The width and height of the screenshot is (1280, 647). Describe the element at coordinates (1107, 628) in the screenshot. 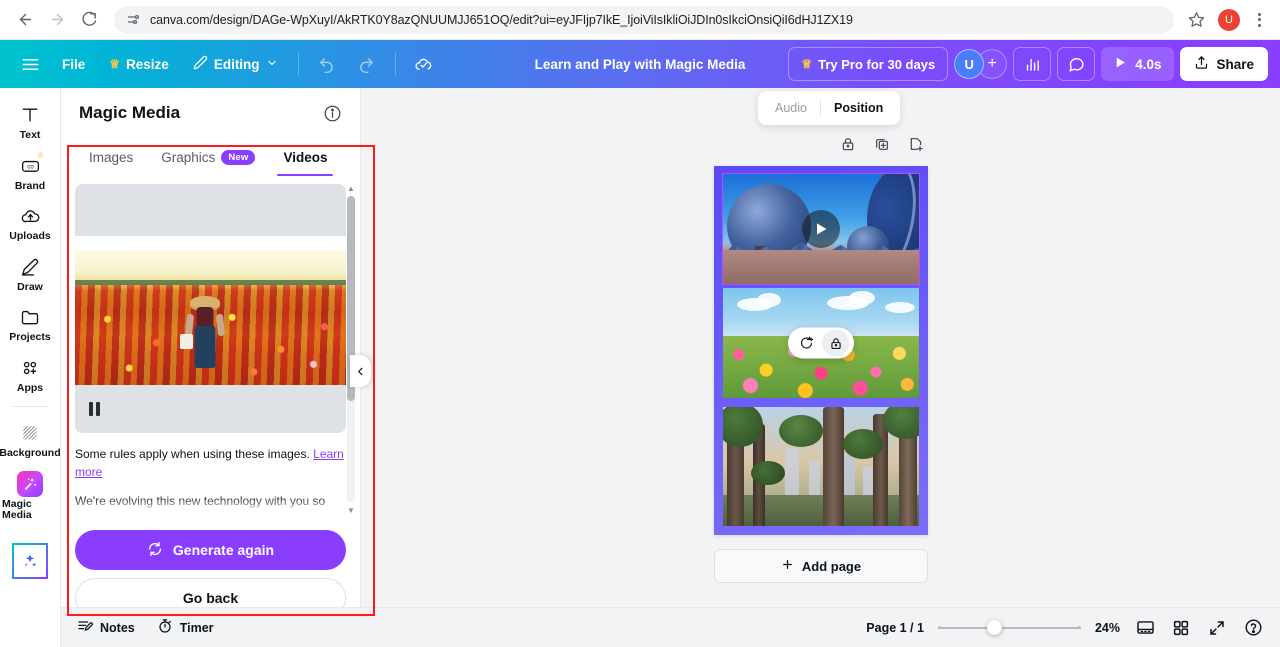

I see `zoom-level-label: 24%` at that location.